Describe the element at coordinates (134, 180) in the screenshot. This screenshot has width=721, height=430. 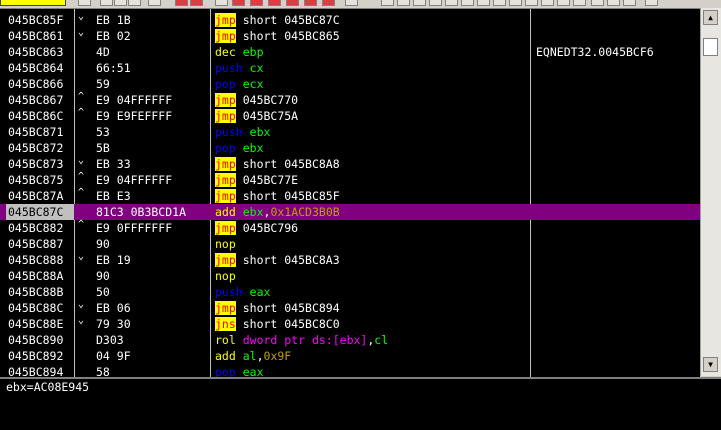
I see `instruction-hex: E9 04FFFFFF` at that location.